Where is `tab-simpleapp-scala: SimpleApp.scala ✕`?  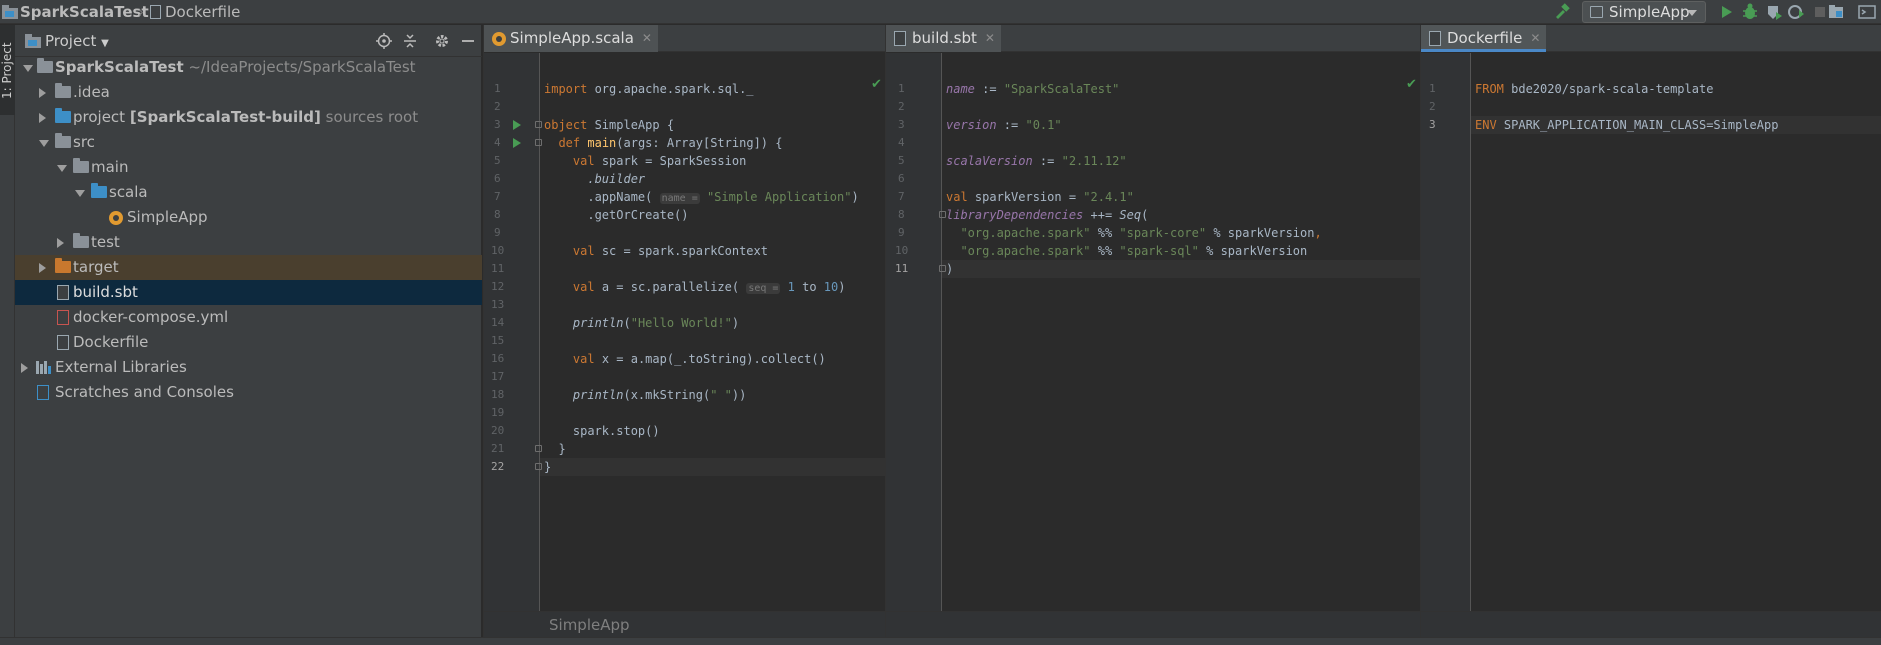 tab-simpleapp-scala: SimpleApp.scala ✕ is located at coordinates (571, 38).